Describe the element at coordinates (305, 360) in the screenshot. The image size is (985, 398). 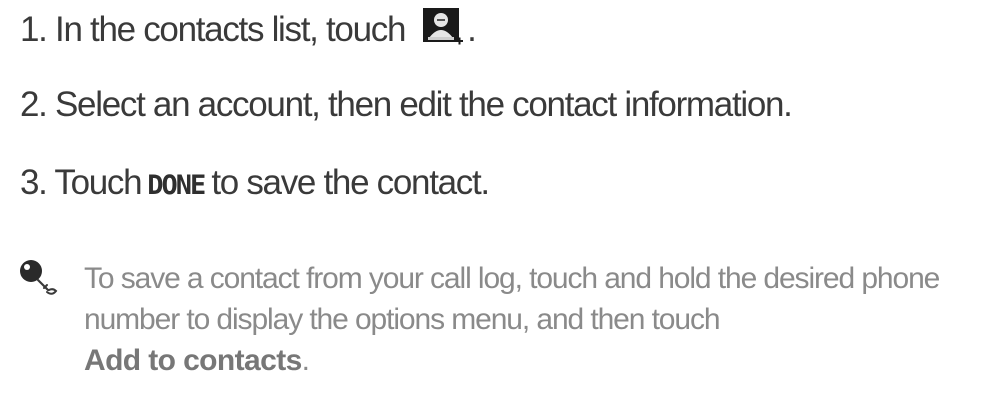
I see `tip-end: .` at that location.